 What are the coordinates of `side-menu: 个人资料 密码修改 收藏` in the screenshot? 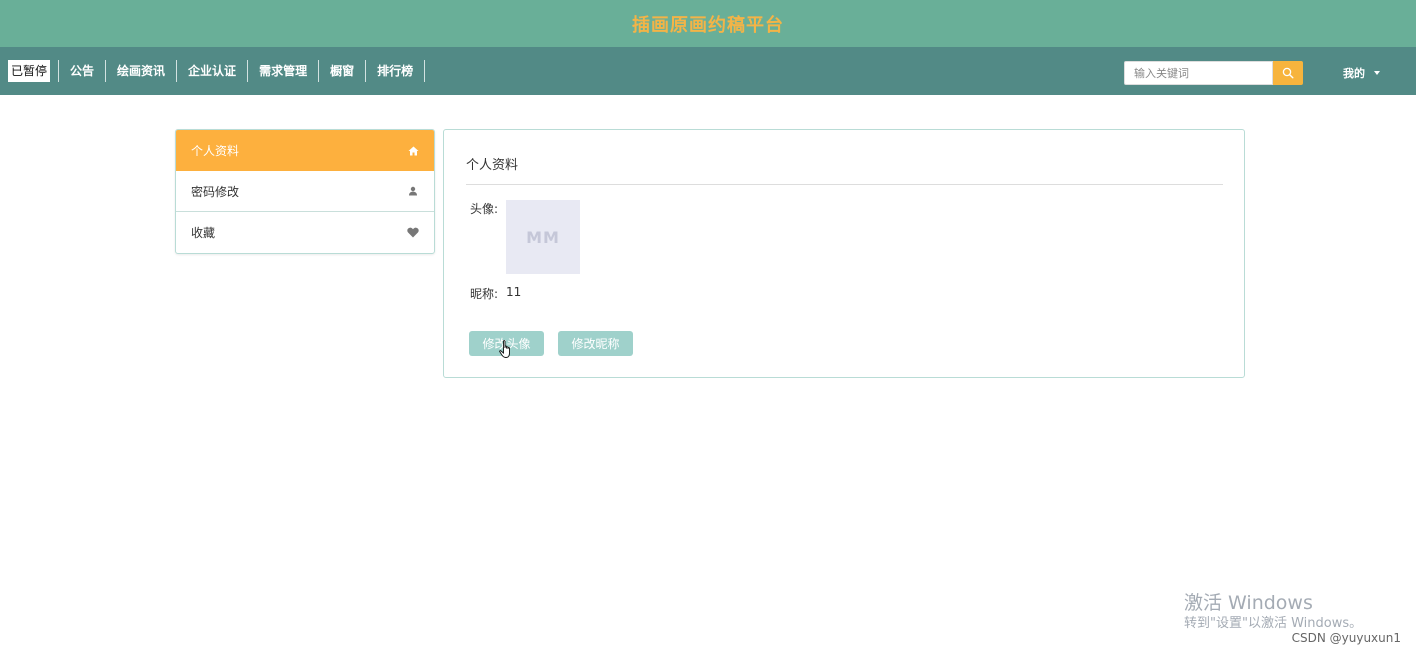 It's located at (305, 191).